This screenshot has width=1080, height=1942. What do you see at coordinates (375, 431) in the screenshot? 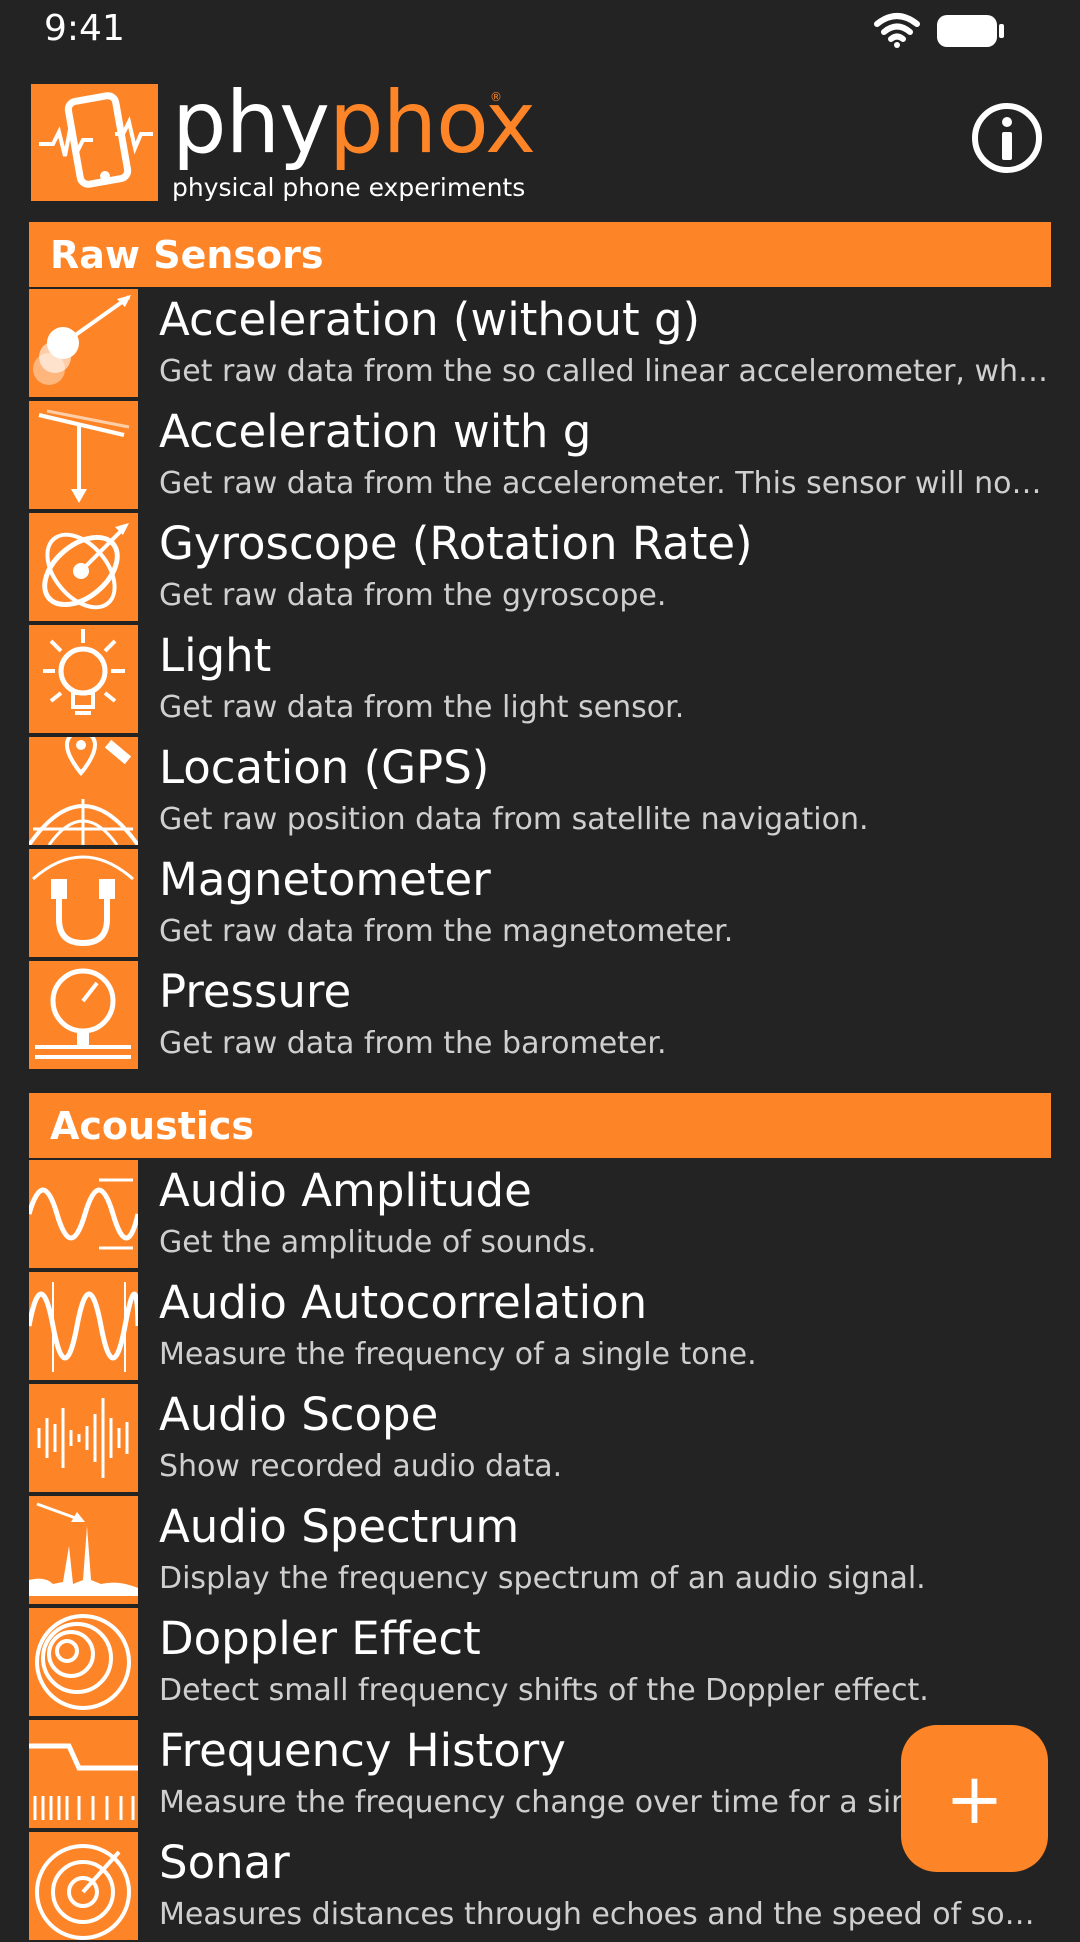
I see `item-title: Acceleration with g` at bounding box center [375, 431].